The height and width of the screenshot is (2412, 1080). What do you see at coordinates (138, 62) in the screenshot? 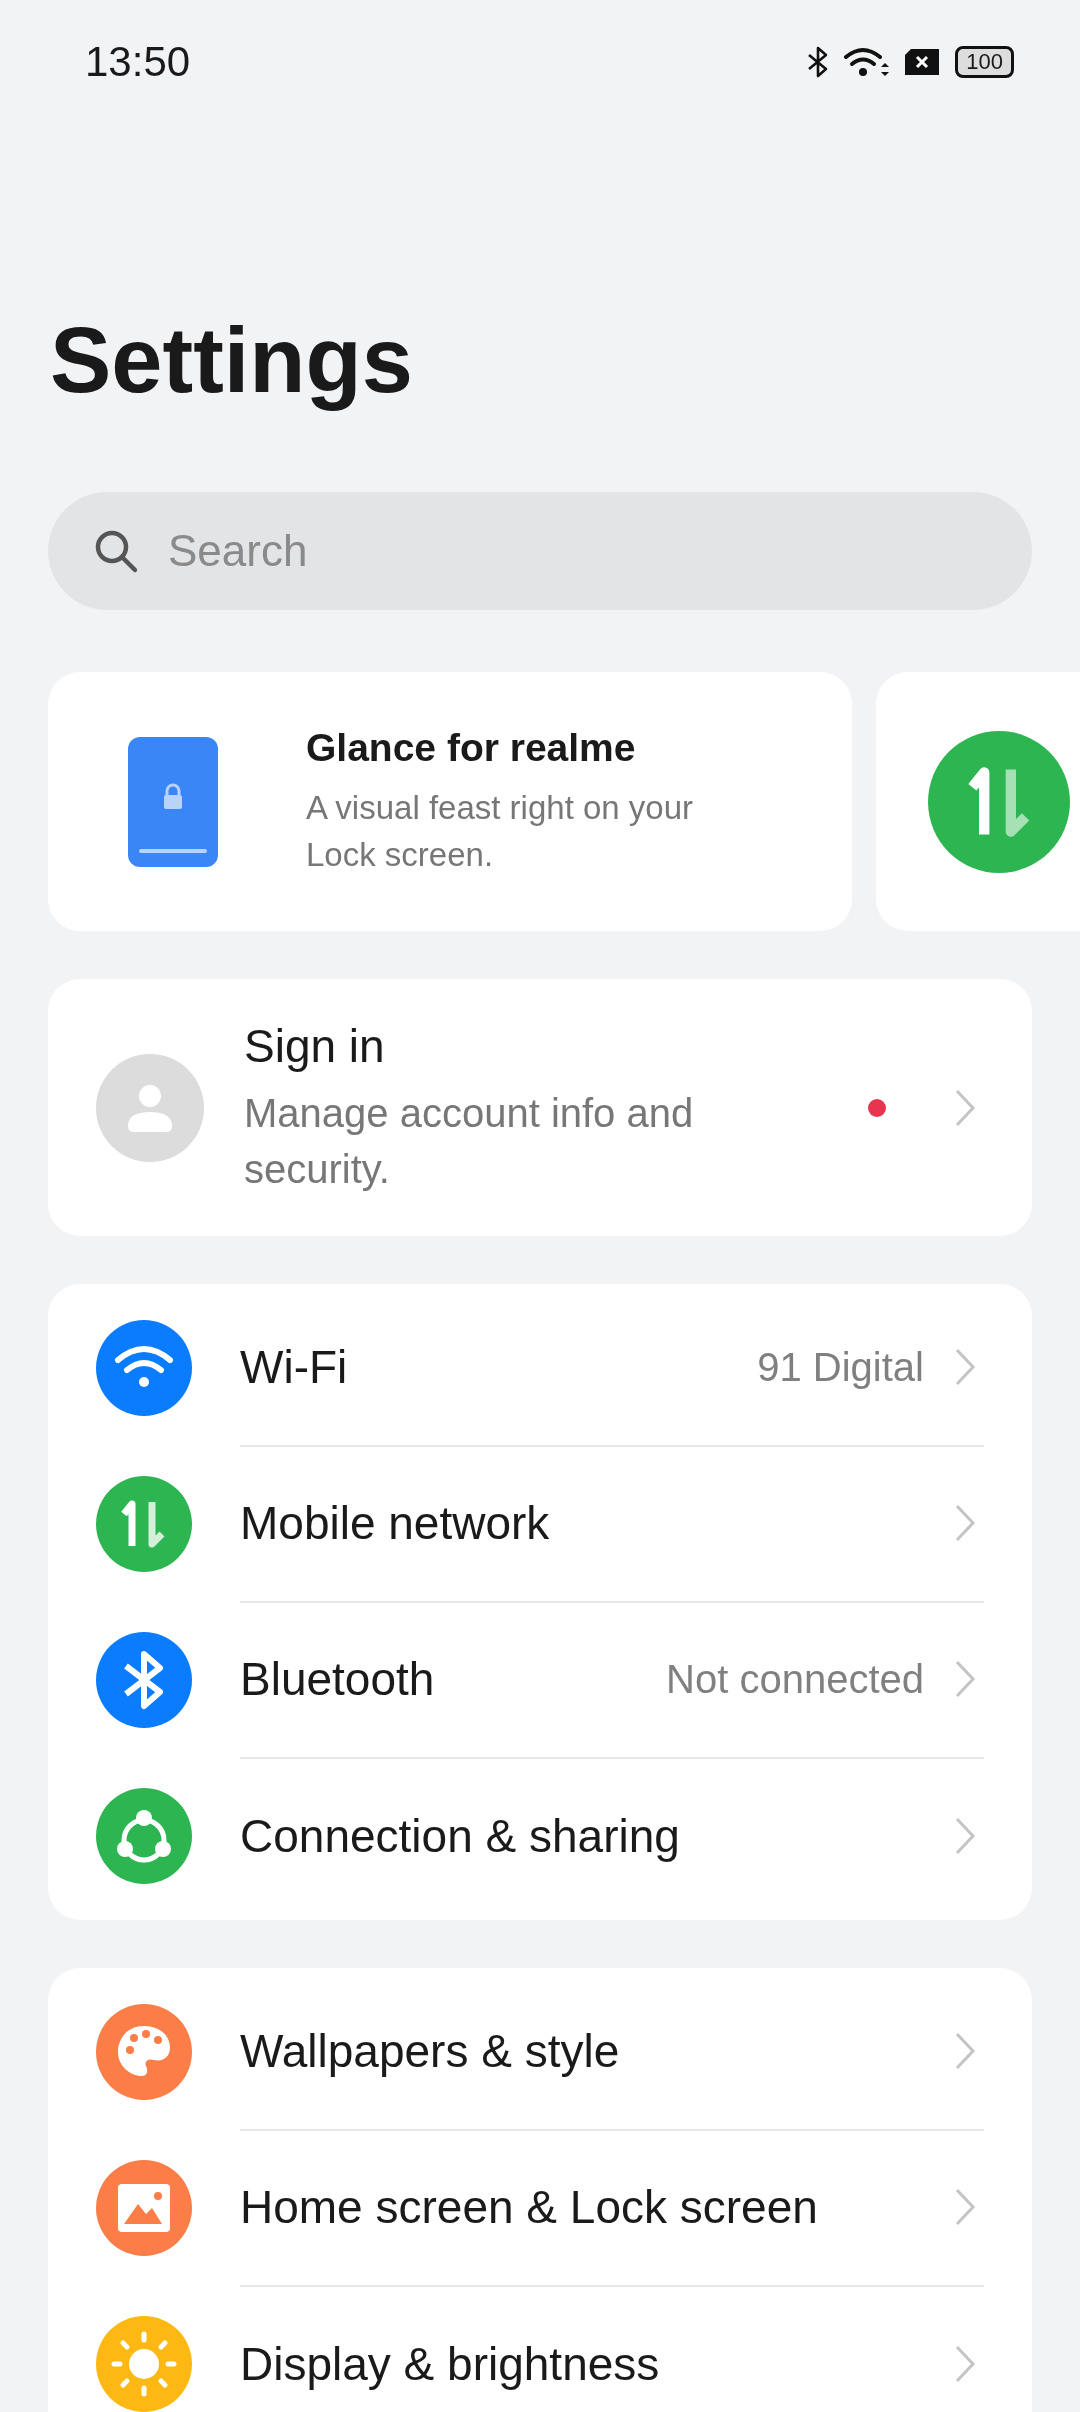
I see `status-time: 13:50` at bounding box center [138, 62].